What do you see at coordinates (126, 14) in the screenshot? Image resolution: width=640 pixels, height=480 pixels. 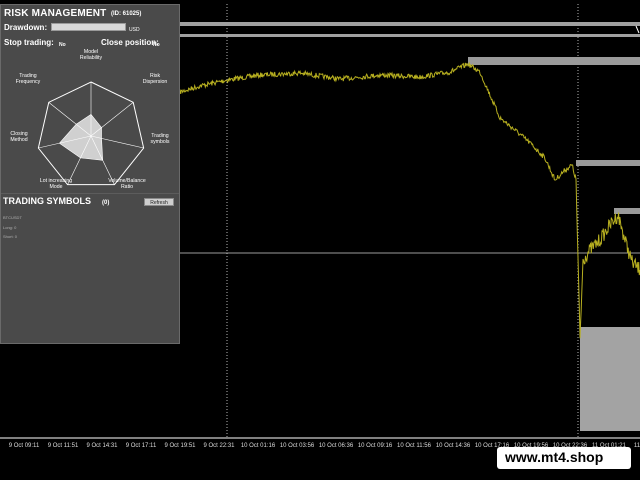 I see `account-id: (ID: 61025)` at bounding box center [126, 14].